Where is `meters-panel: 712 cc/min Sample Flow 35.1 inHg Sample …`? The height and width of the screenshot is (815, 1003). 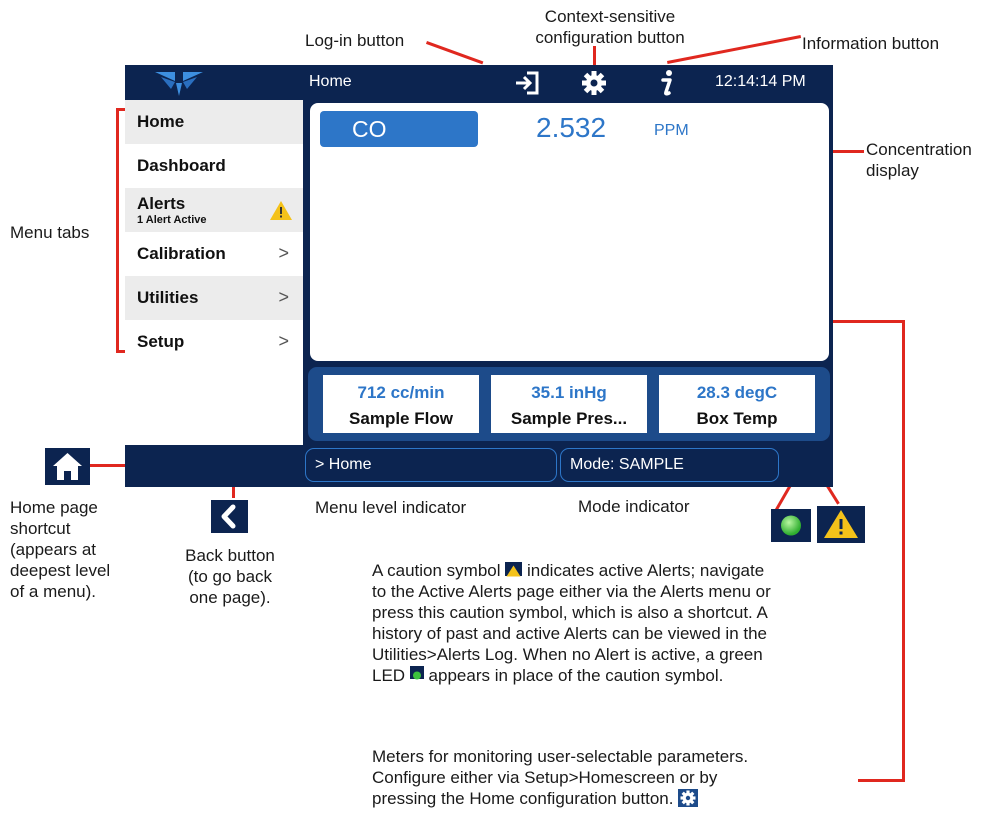 meters-panel: 712 cc/min Sample Flow 35.1 inHg Sample … is located at coordinates (569, 404).